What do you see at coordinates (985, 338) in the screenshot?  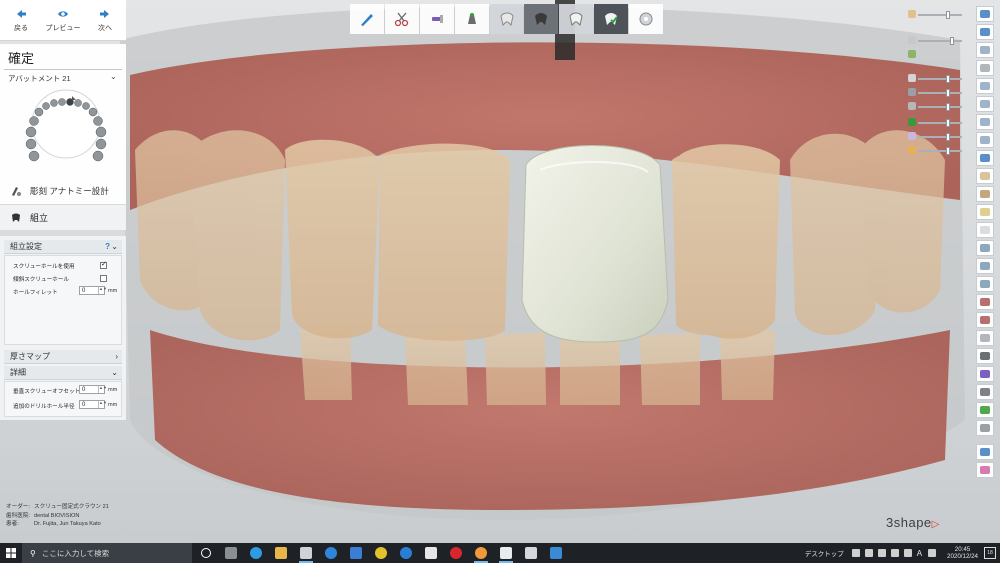 I see `screen-icon` at bounding box center [985, 338].